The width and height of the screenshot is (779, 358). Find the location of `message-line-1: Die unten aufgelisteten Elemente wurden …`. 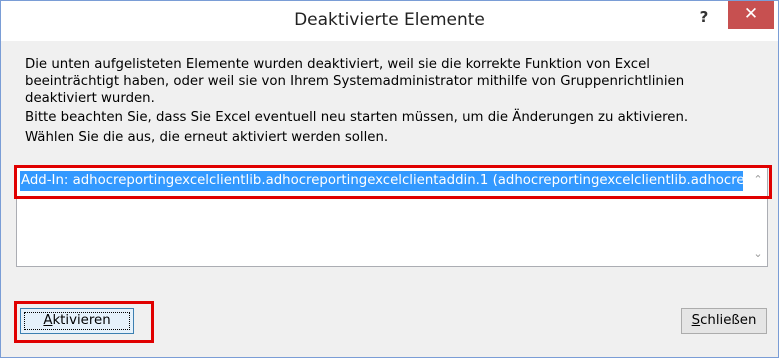

message-line-1: Die unten aufgelisteten Elemente wurden … is located at coordinates (337, 64).